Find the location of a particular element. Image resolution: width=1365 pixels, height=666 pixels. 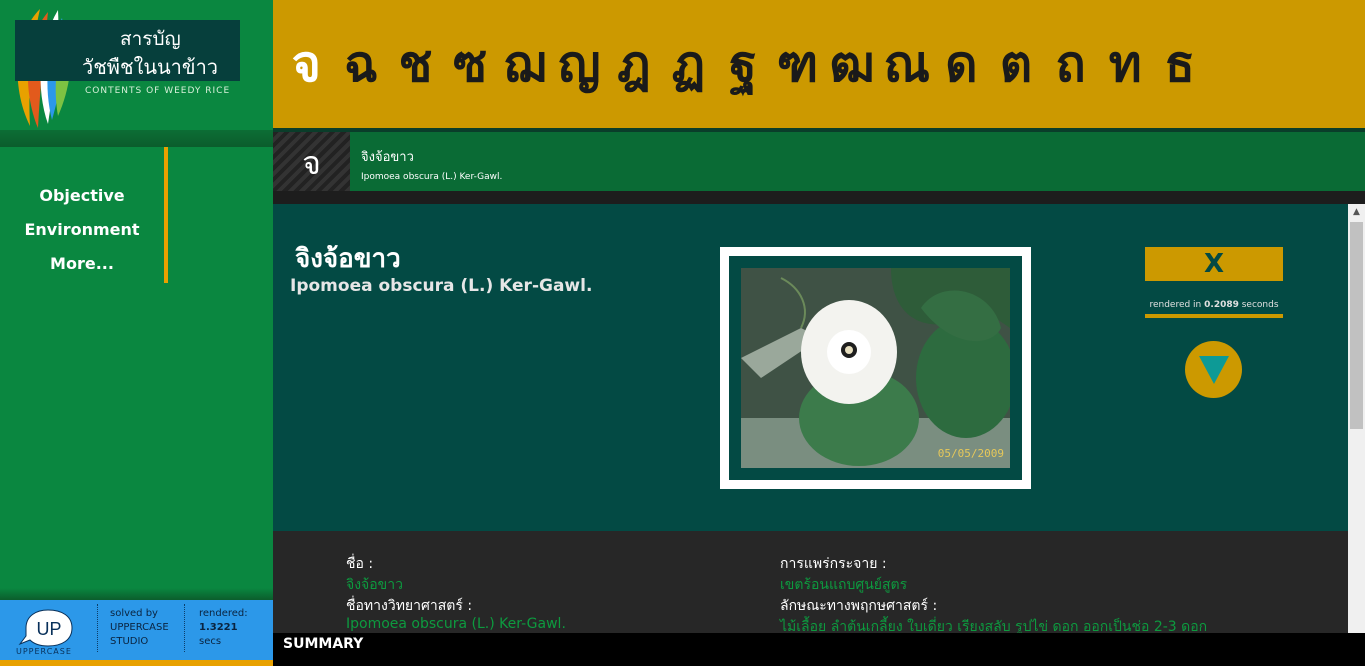

alphabet-letter-15: ท is located at coordinates (1125, 64).